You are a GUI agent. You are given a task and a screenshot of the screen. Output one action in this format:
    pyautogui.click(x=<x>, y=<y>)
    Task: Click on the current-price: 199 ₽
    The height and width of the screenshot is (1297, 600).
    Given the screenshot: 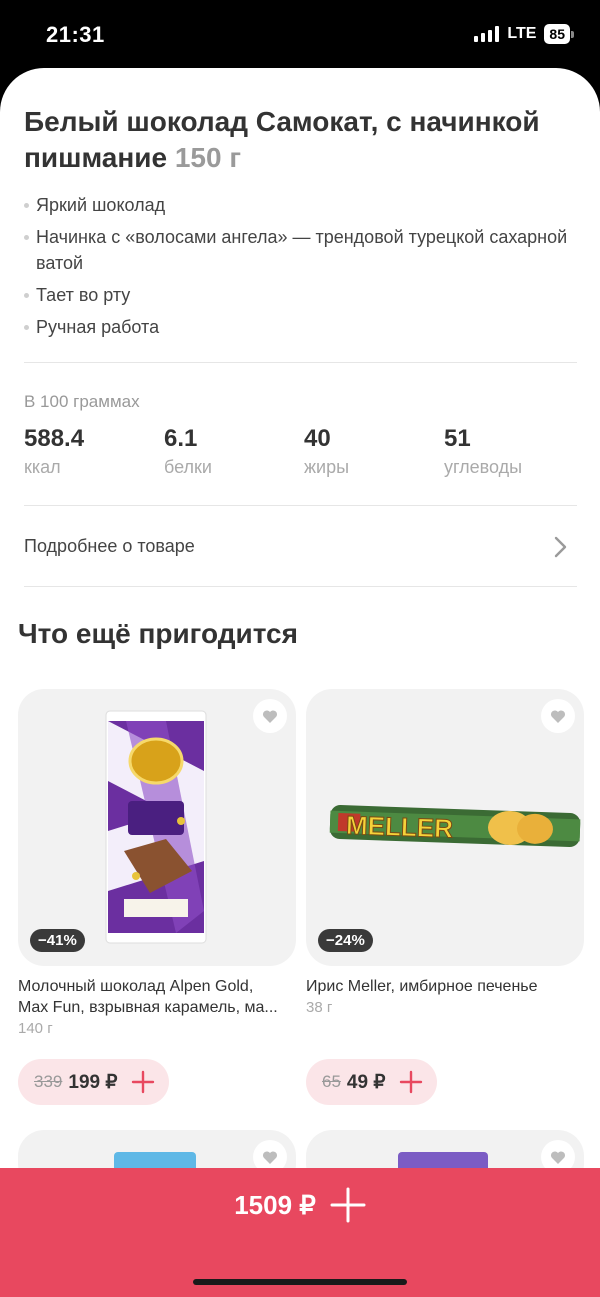 What is the action you would take?
    pyautogui.click(x=93, y=1082)
    